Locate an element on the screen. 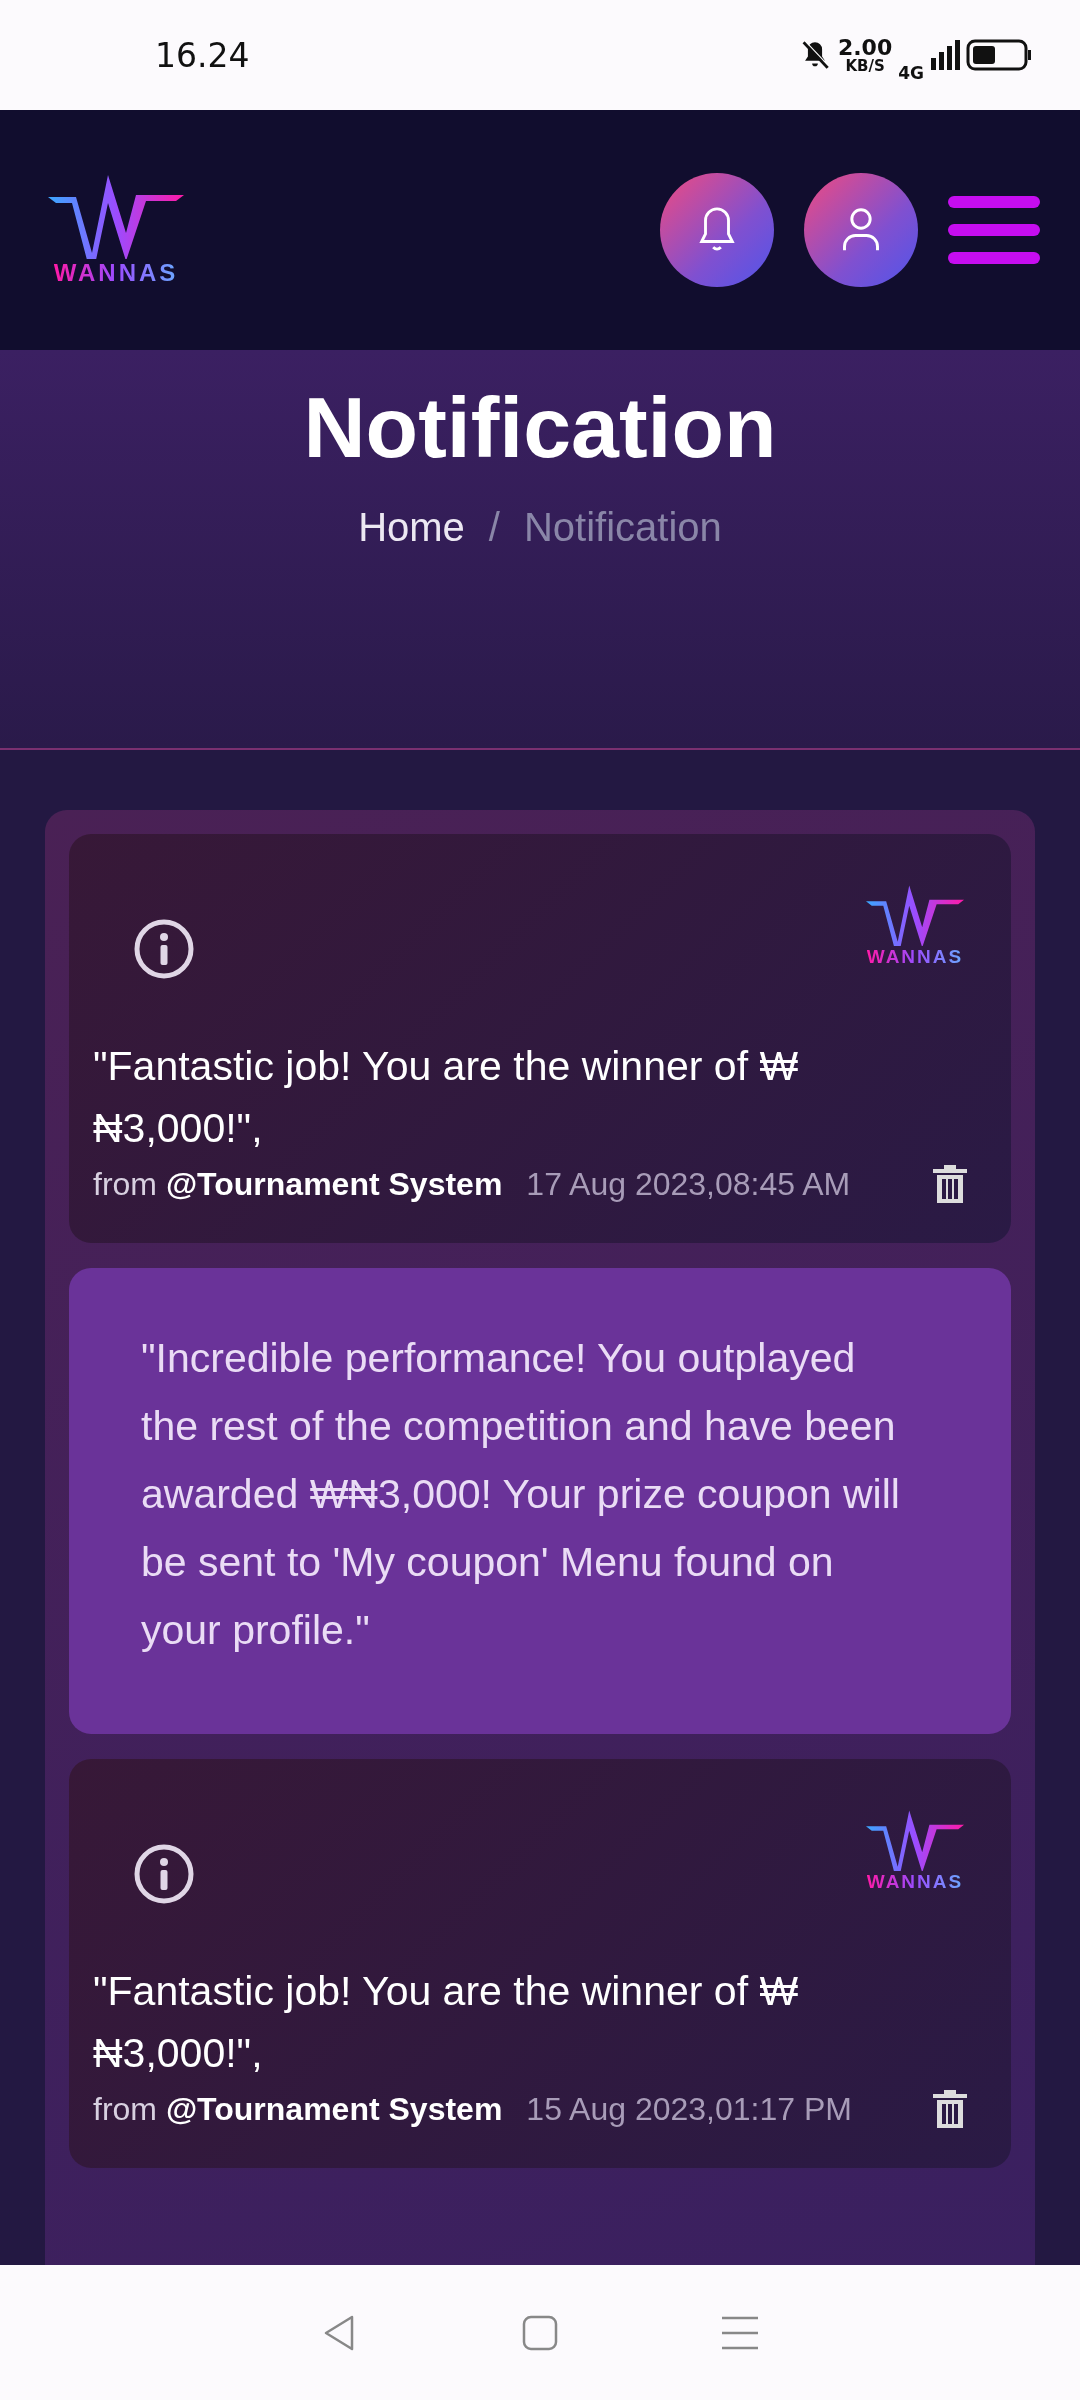 The height and width of the screenshot is (2400, 1080). message-text: "Incredible performance! You outplayed the rest of the competition and have been awarded ₩₦3,000! Your prize coupon will be sent to 'My coupon' Menu found on your profile." is located at coordinates (521, 1495).